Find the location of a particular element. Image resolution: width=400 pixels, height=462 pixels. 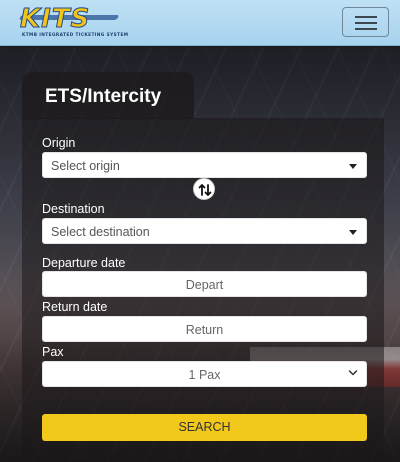

pax-select-value: 1 Pax is located at coordinates (204, 375).